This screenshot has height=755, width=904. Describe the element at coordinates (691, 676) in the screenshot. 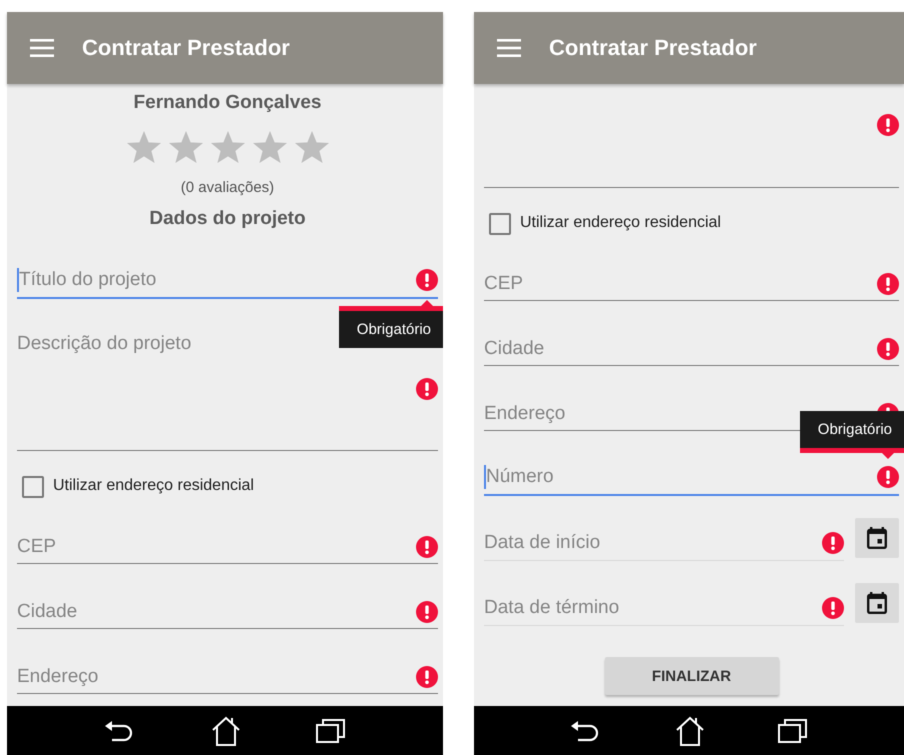

I see `finish-button: FINALIZAR` at that location.